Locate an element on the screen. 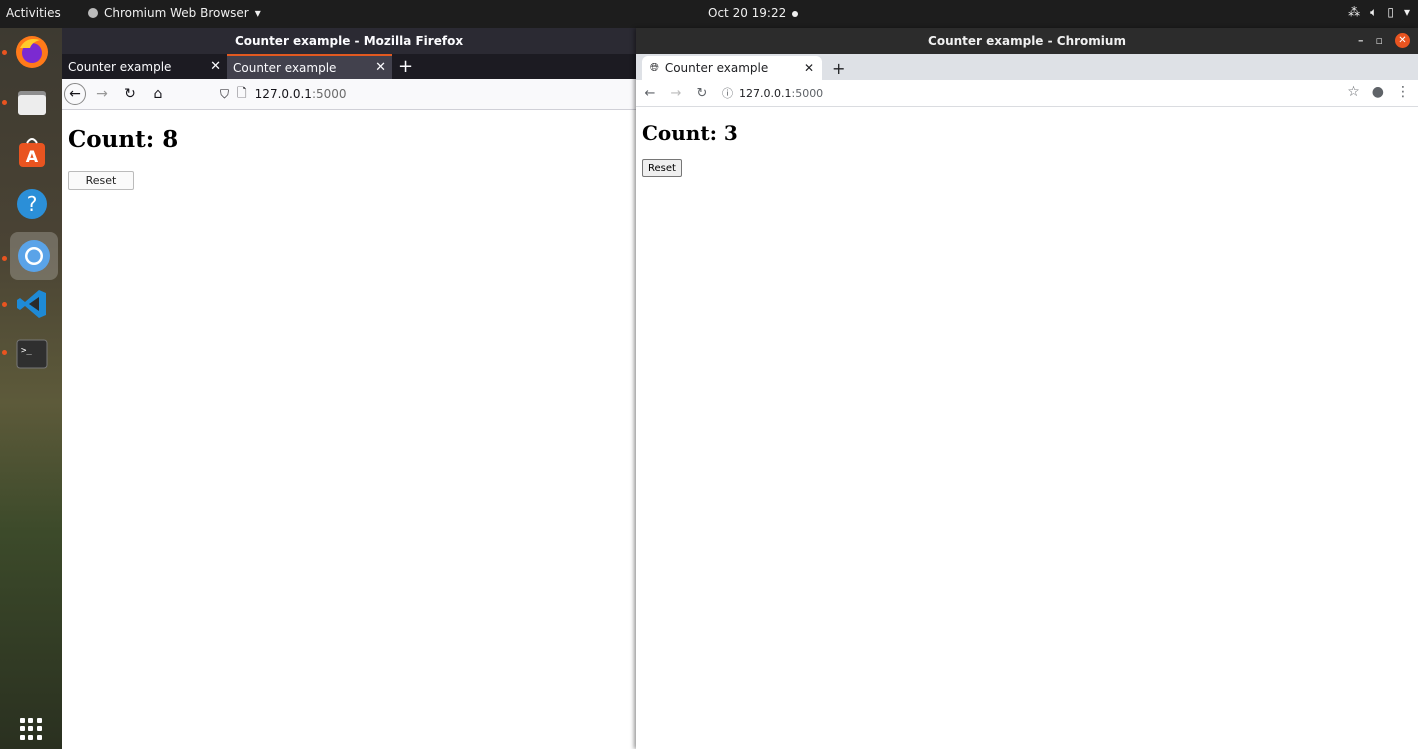 The height and width of the screenshot is (749, 1418). info-icon: ⓘ is located at coordinates (727, 93).